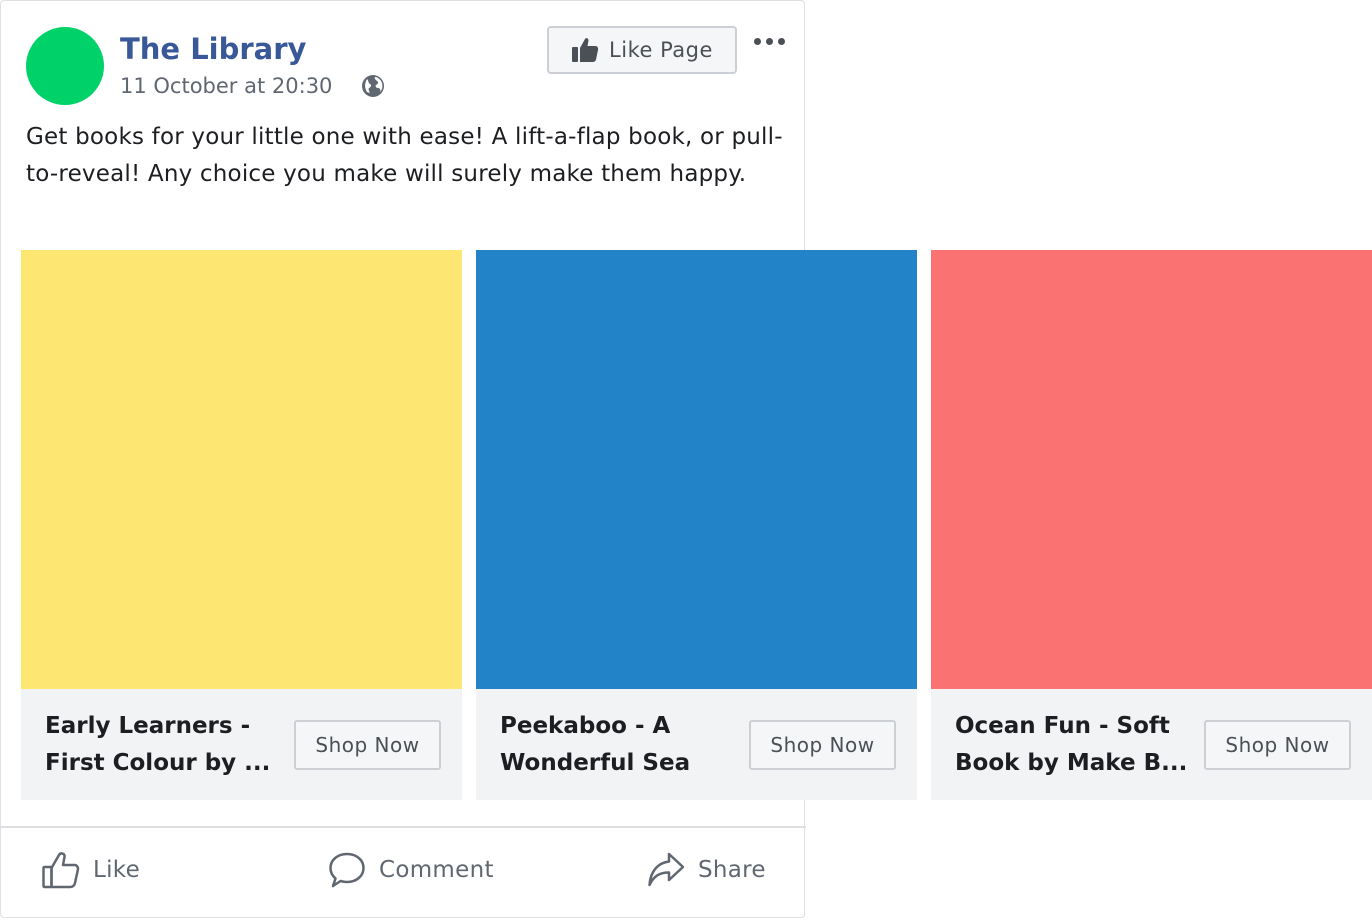 This screenshot has width=1372, height=921. I want to click on like-page-label: Like Page, so click(661, 50).